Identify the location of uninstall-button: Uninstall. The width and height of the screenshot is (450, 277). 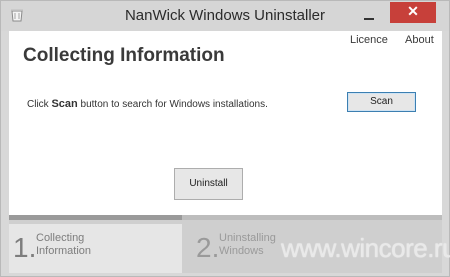
(208, 184).